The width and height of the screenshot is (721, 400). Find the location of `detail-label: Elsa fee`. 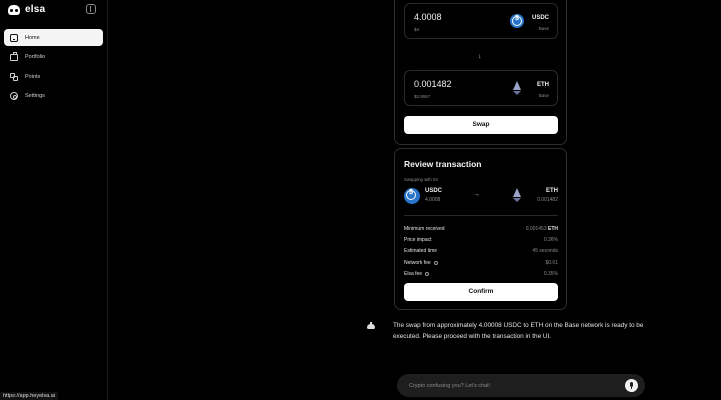

detail-label: Elsa fee is located at coordinates (417, 274).